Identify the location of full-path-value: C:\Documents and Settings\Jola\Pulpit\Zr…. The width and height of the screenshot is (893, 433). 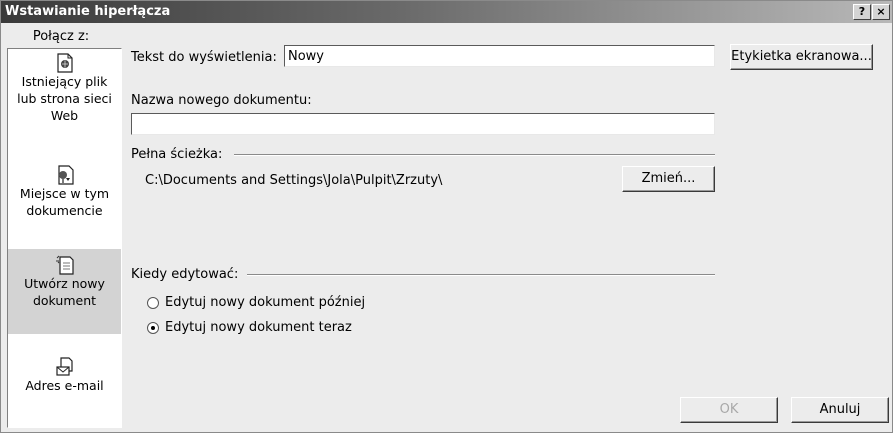
(294, 180).